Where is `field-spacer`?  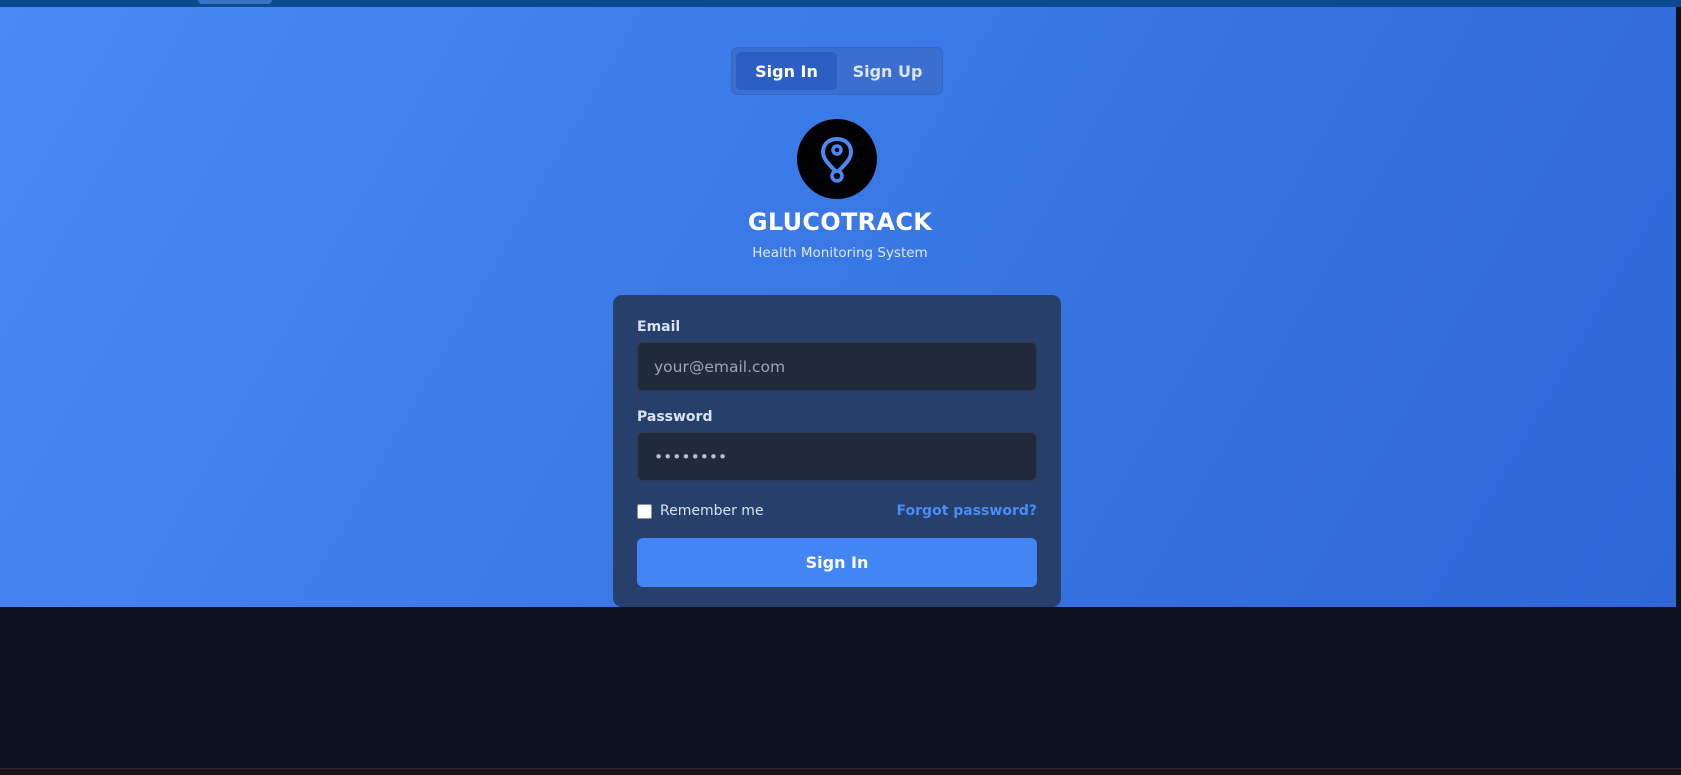 field-spacer is located at coordinates (837, 400).